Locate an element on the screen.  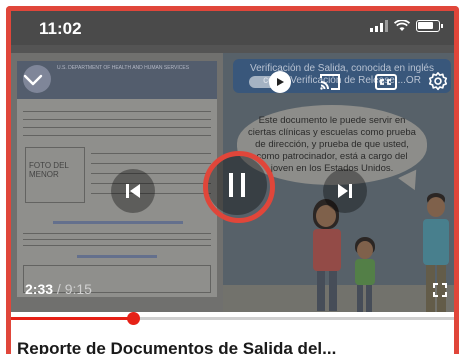
cast-icon is located at coordinates (330, 82).